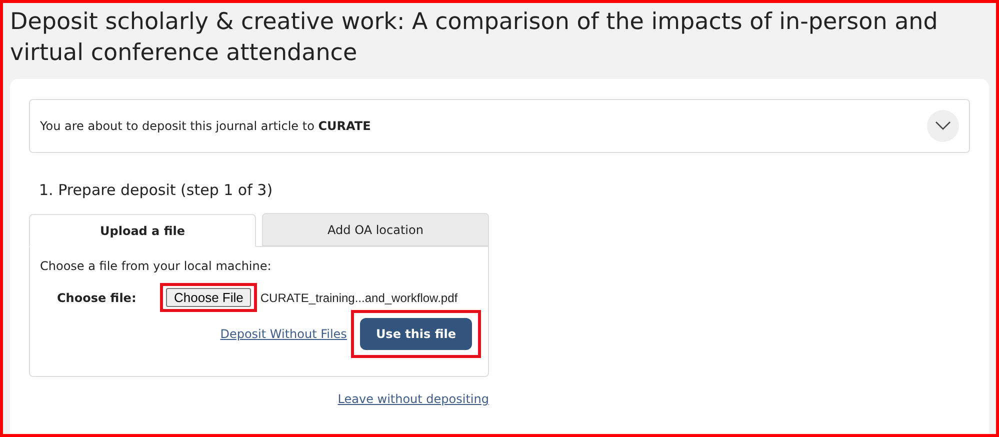  What do you see at coordinates (209, 297) in the screenshot?
I see `choose-file-button: Choose File` at bounding box center [209, 297].